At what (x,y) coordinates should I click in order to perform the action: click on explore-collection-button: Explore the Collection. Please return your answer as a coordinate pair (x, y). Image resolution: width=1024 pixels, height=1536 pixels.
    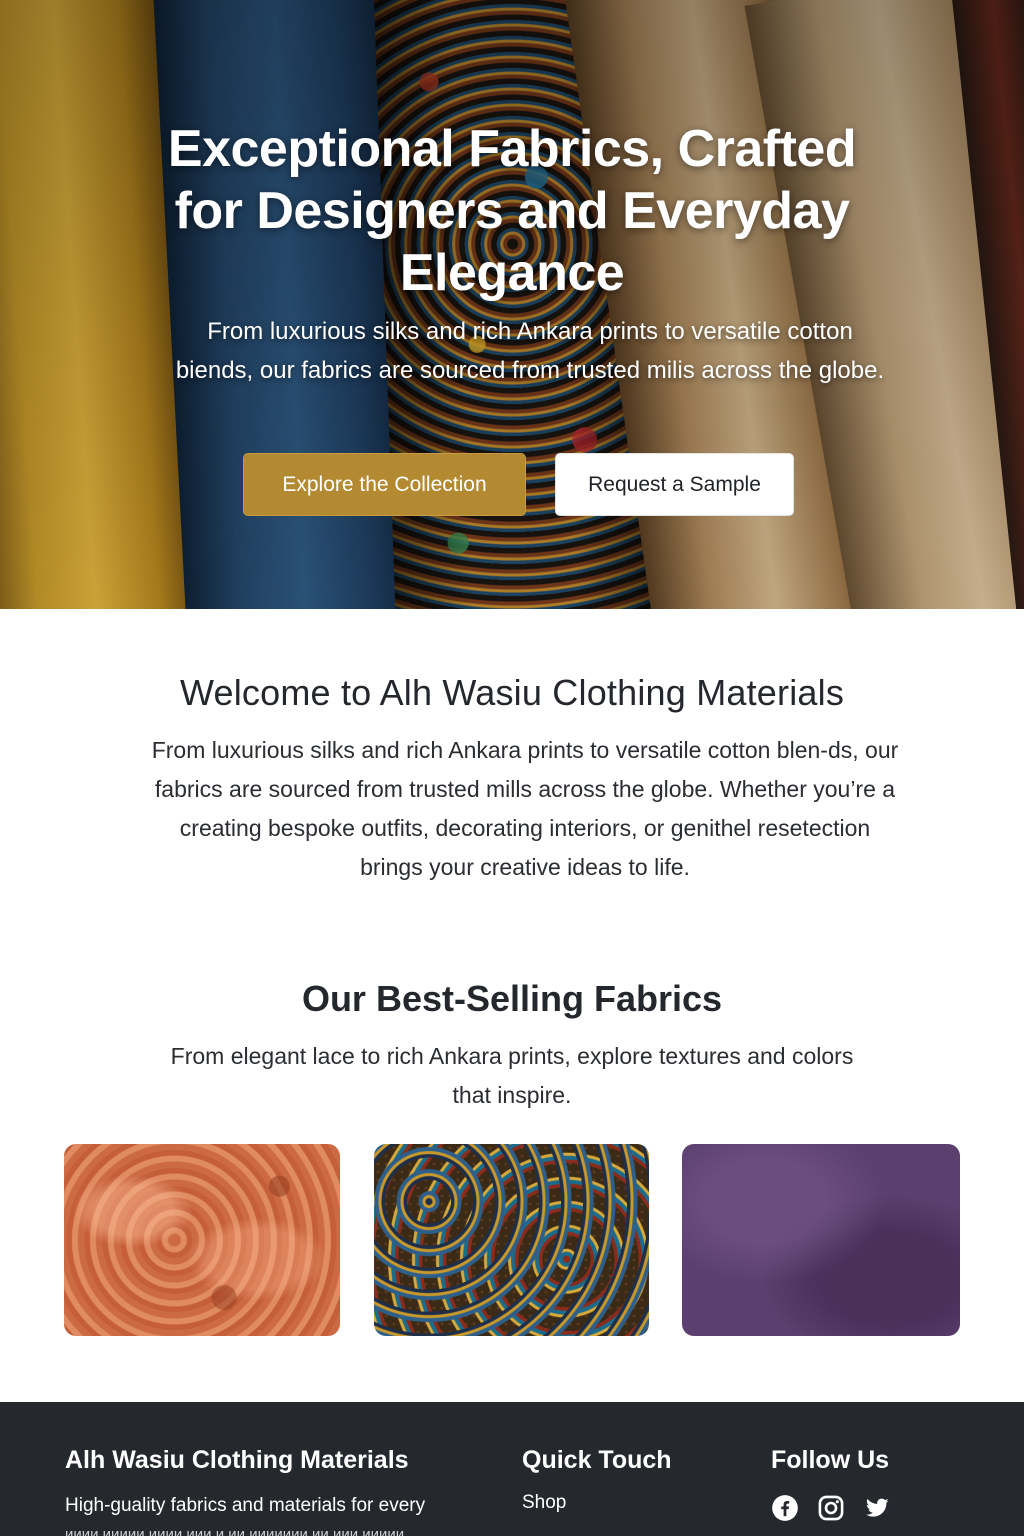
    Looking at the image, I should click on (384, 484).